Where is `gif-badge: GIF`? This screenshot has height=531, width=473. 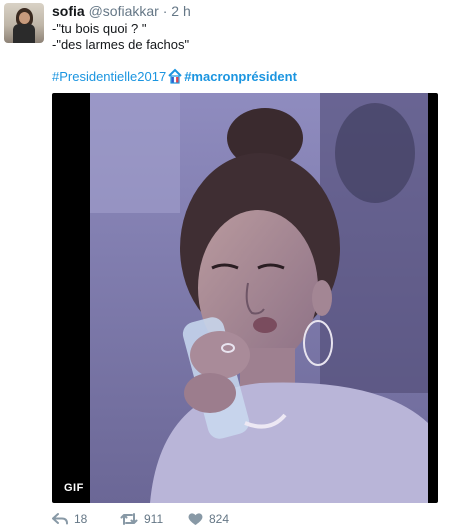 gif-badge: GIF is located at coordinates (74, 488).